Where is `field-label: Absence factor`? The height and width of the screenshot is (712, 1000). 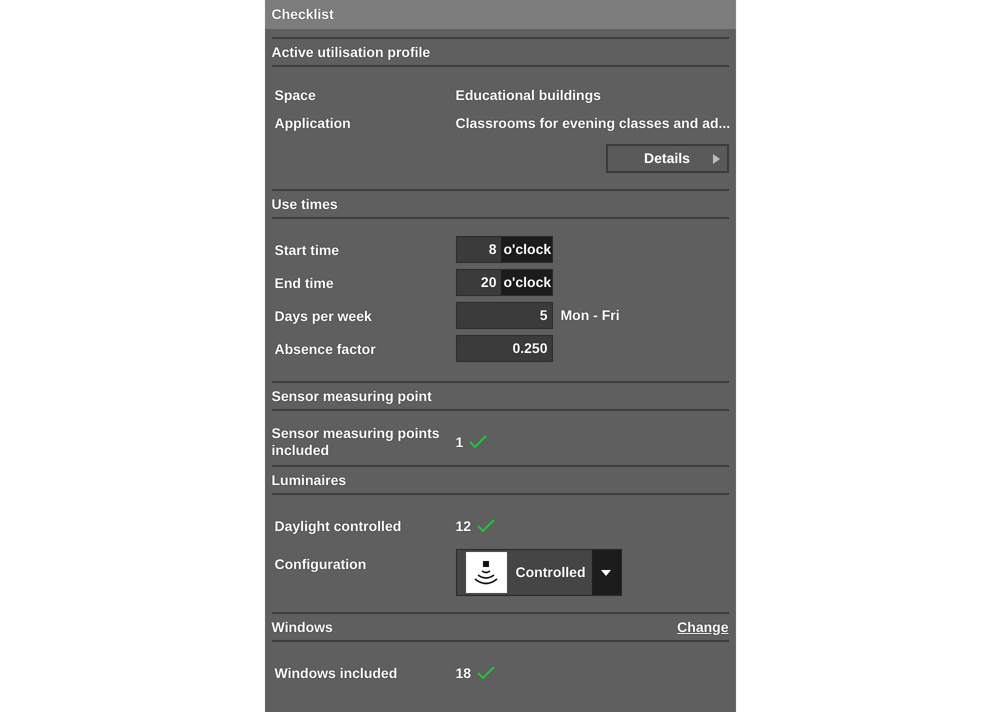
field-label: Absence factor is located at coordinates (325, 348).